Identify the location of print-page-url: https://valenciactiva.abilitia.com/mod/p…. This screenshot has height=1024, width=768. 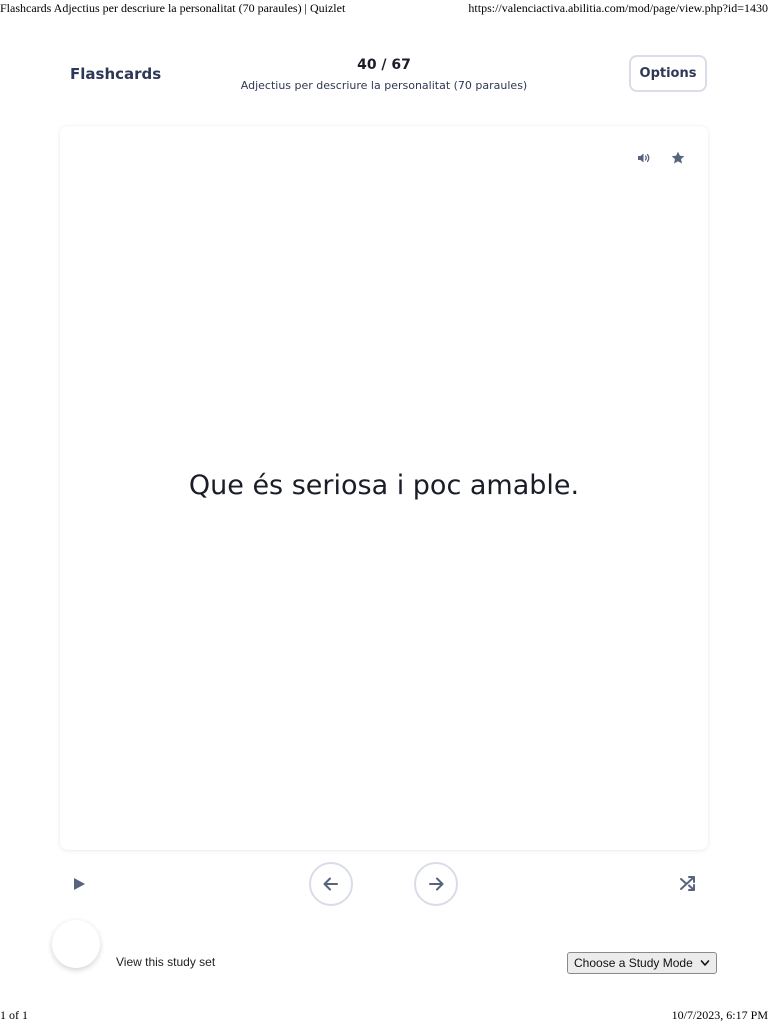
(618, 8).